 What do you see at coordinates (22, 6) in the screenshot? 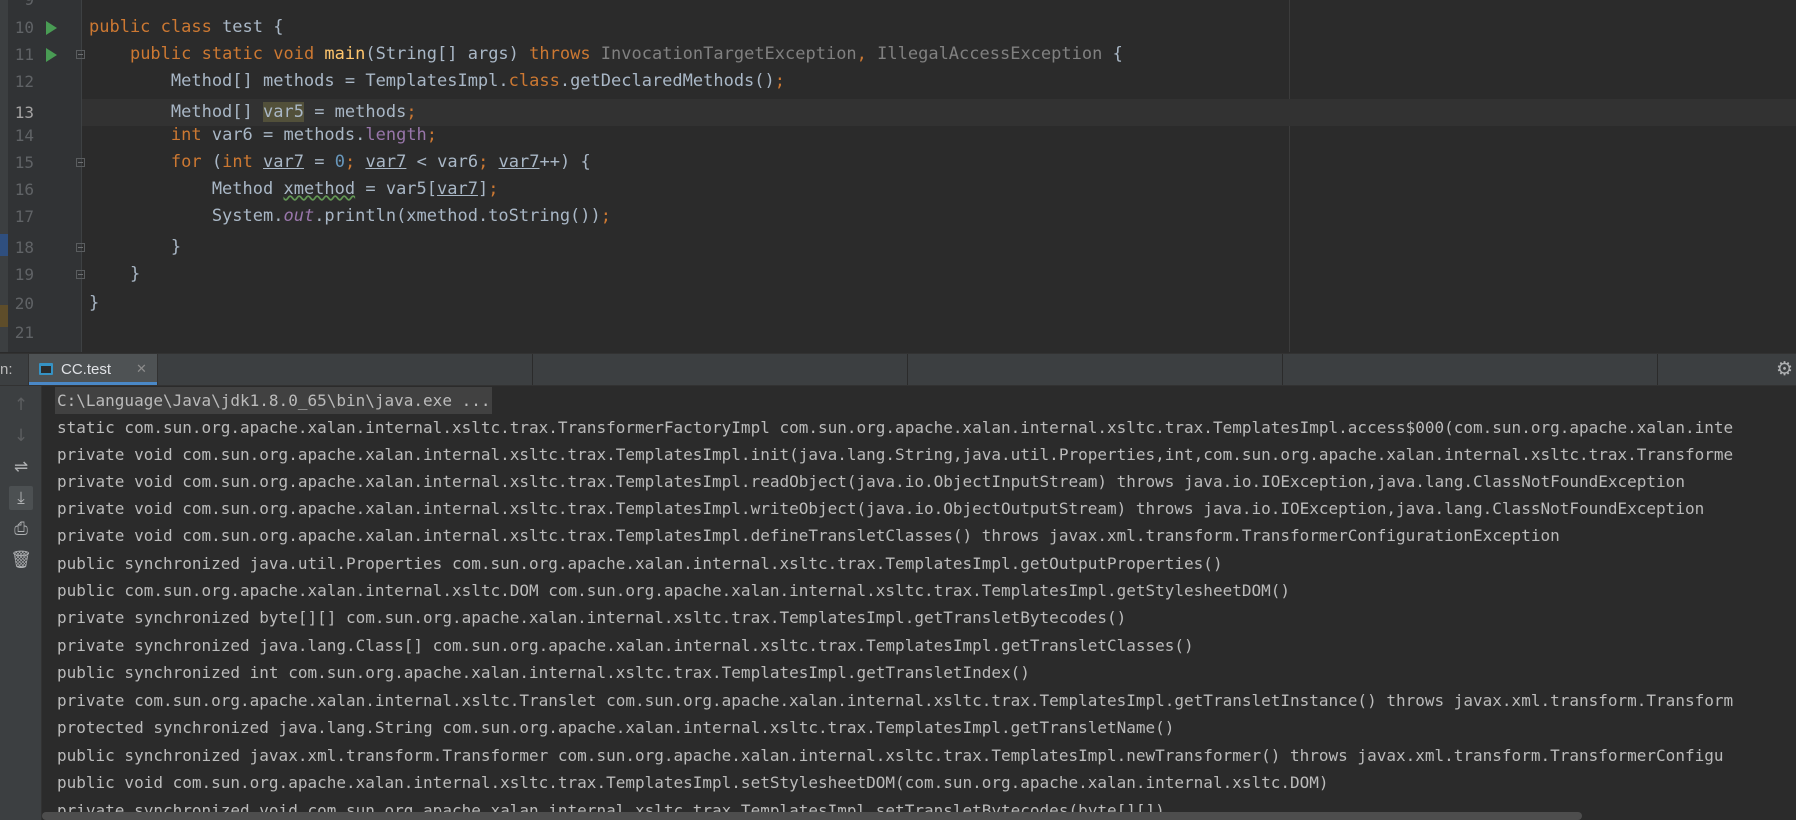
I see `line-number: 9` at bounding box center [22, 6].